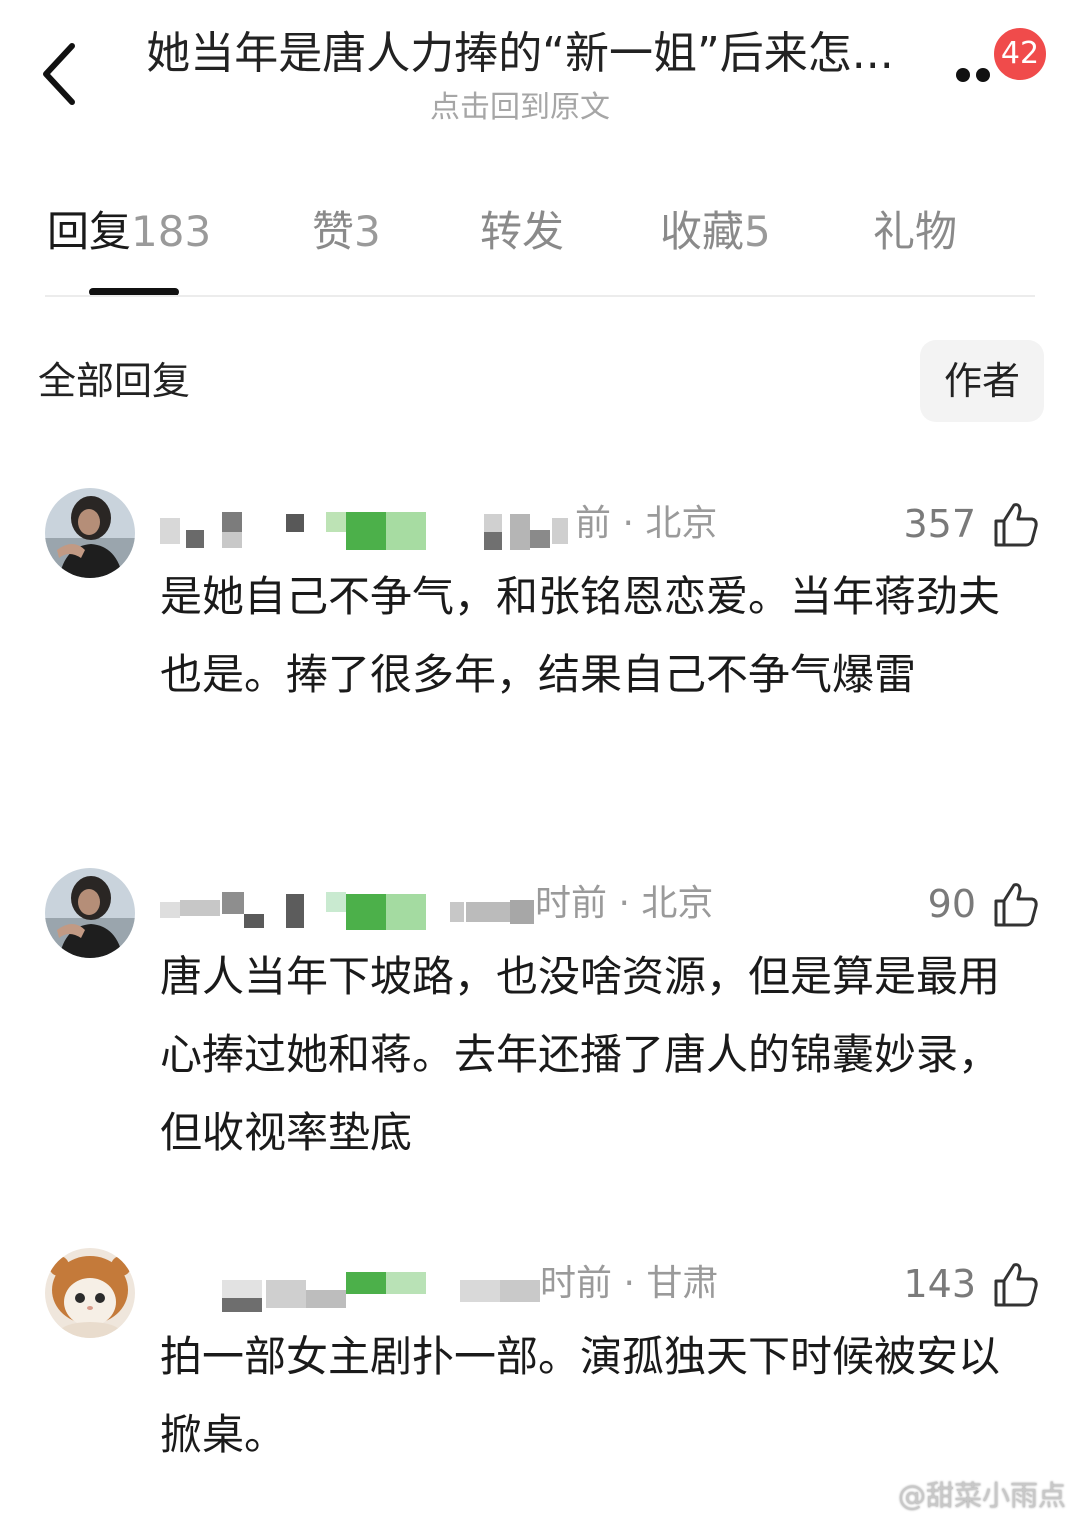  What do you see at coordinates (580, 1395) in the screenshot?
I see `comment-text: 拍一部女主剧扑一部。演孤独天下时候被安以掀桌。` at bounding box center [580, 1395].